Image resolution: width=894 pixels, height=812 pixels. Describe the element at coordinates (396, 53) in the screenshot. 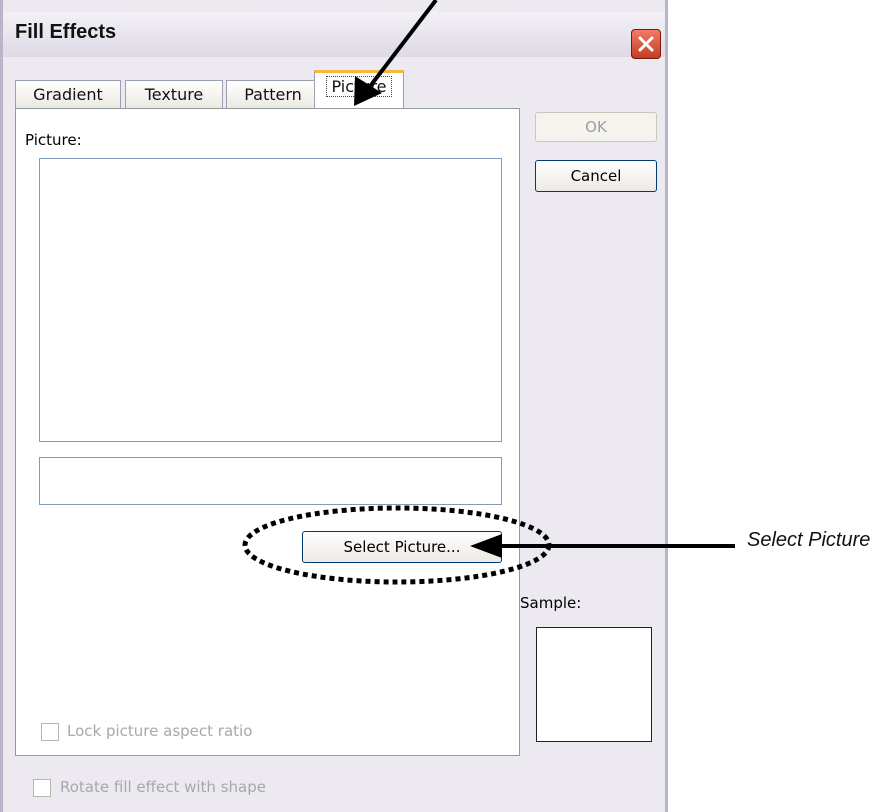

I see `tab-pointer-arrow-icon` at that location.